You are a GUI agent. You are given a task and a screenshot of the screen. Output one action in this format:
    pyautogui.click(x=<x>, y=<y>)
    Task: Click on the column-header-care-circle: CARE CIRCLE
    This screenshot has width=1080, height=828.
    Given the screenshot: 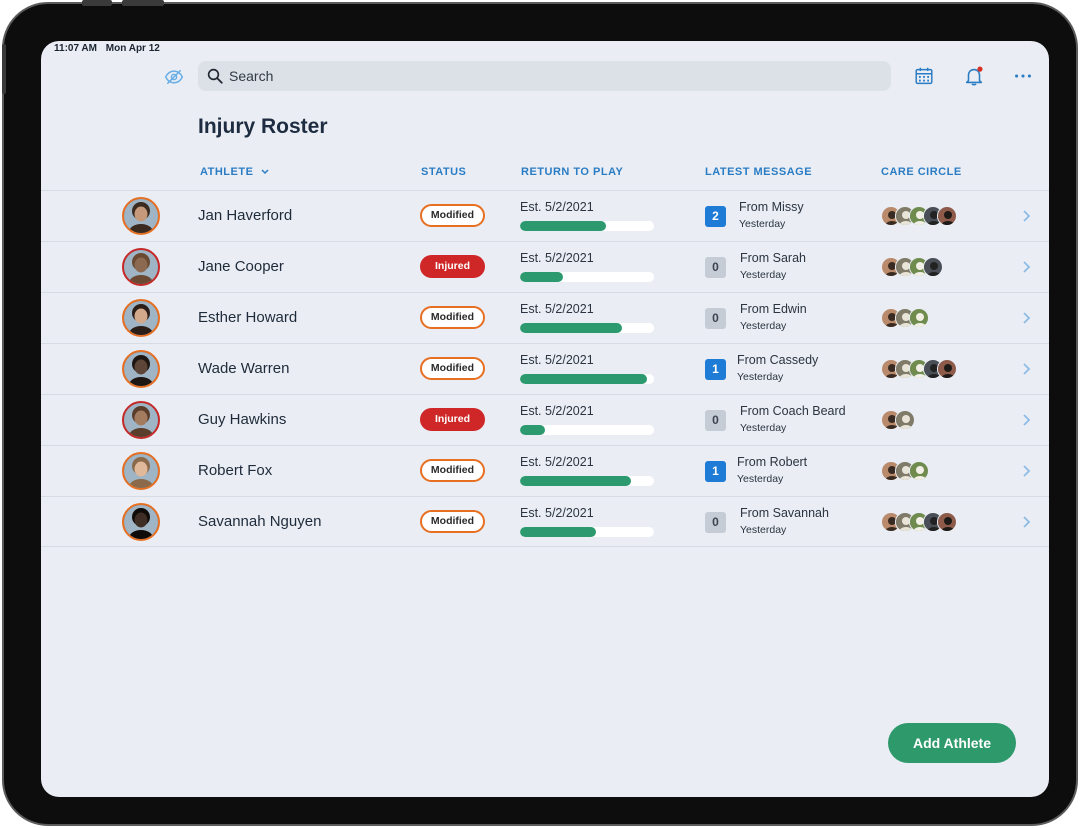 What is the action you would take?
    pyautogui.click(x=921, y=172)
    